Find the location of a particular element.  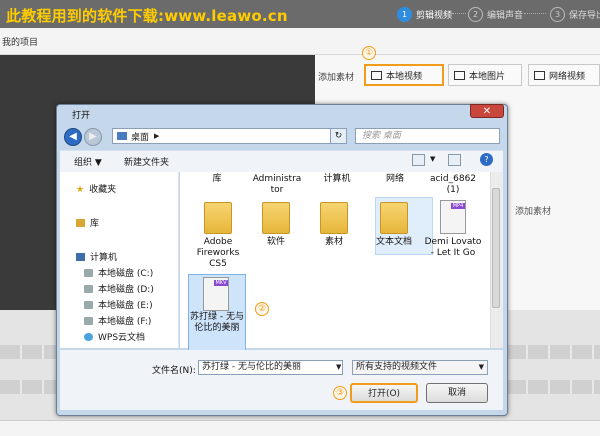

star-icon: ★ is located at coordinates (80, 189).